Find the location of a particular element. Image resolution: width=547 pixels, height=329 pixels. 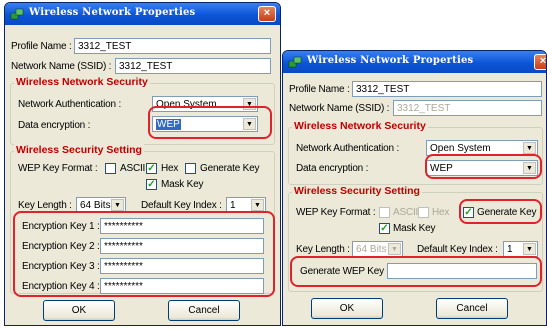

encryption-key-1-label: Encryption Key 1 : is located at coordinates (61, 226).